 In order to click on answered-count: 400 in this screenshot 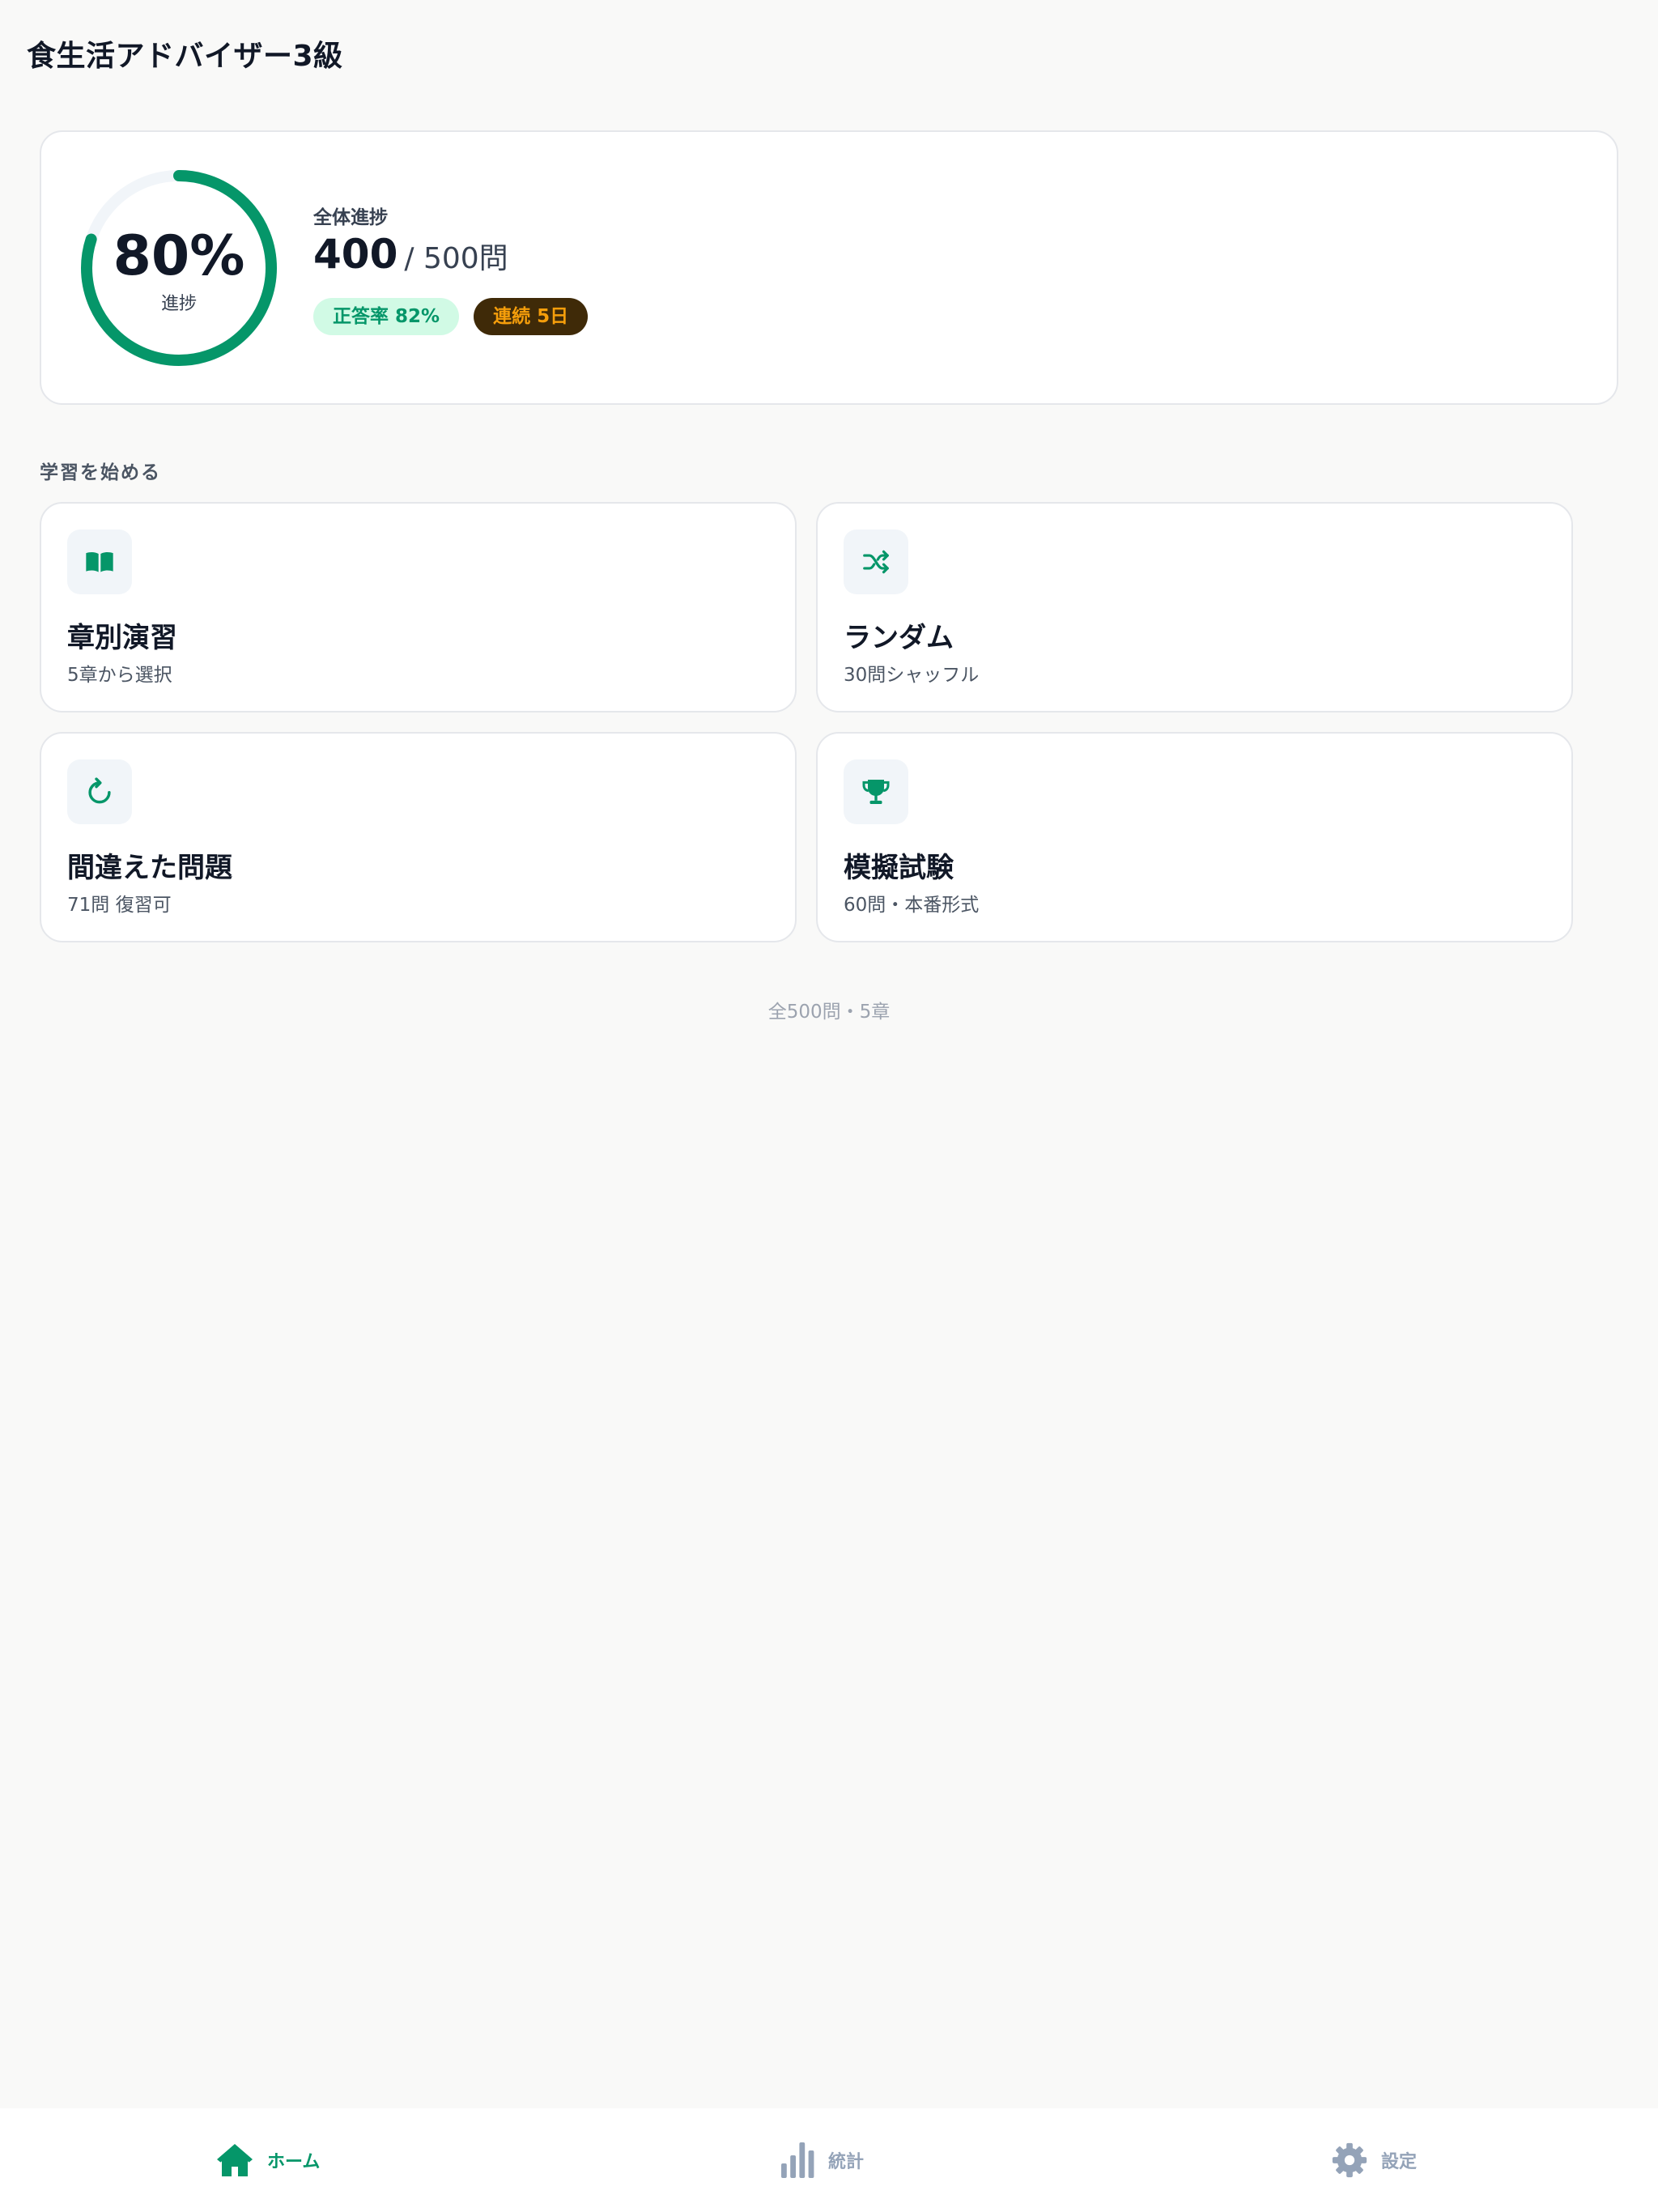, I will do `click(355, 255)`.